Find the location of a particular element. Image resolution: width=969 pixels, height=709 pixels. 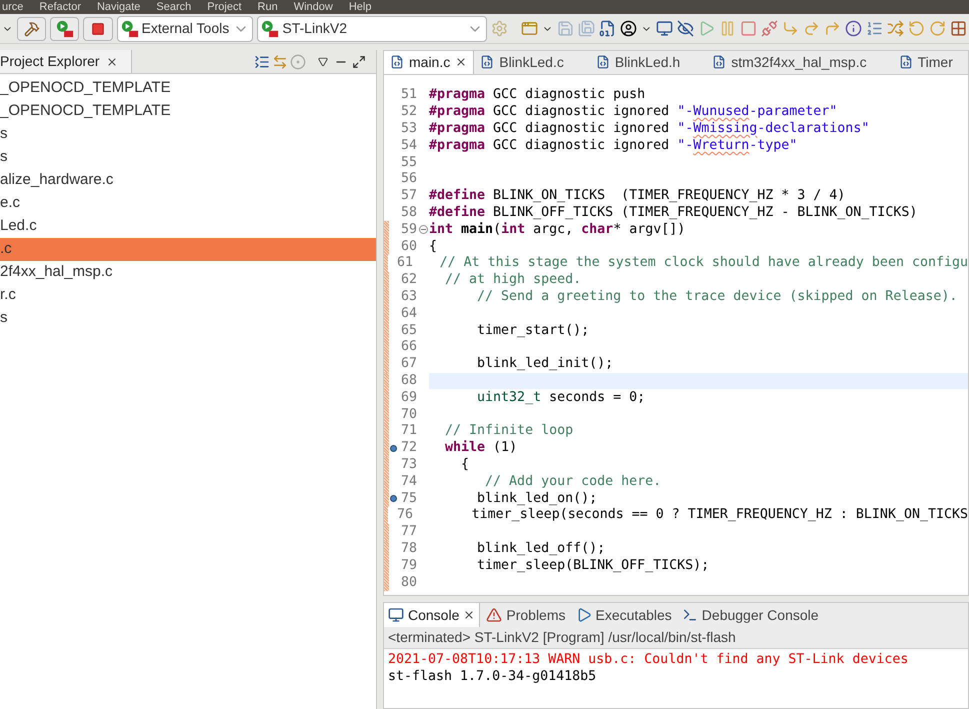

editor-tab: BlinkLed.h is located at coordinates (648, 62).